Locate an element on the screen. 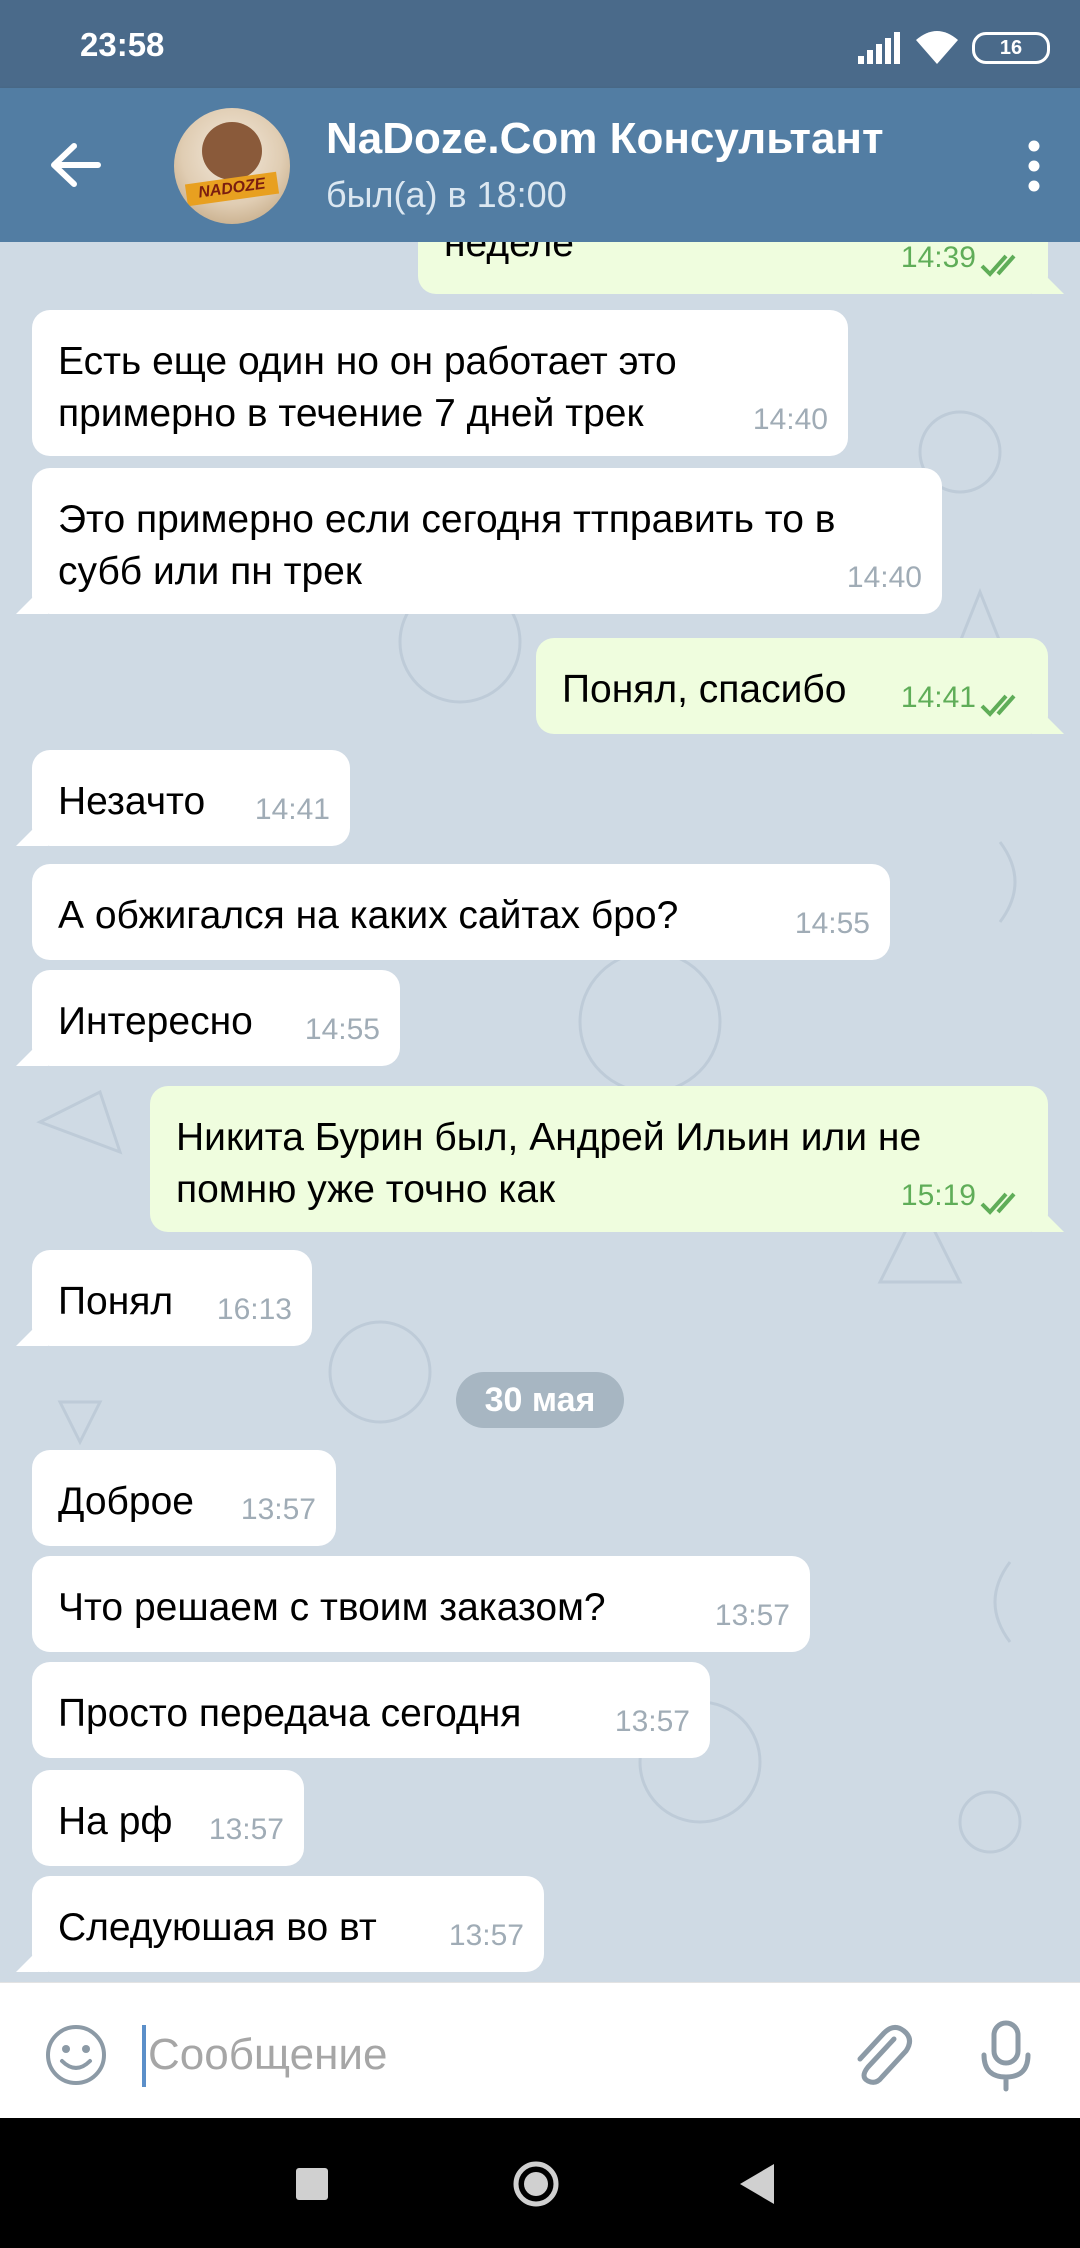  message-text: Понял is located at coordinates (116, 1301).